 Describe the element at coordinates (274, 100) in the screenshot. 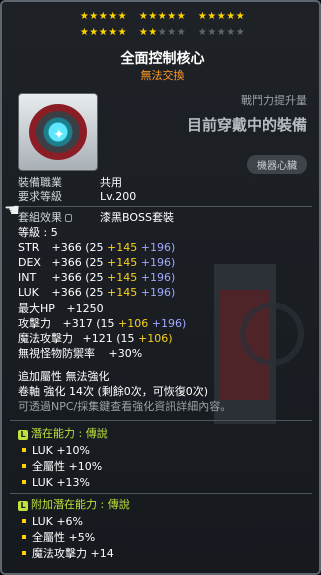

I see `stat-increase-label: 戰鬥力提升量` at that location.